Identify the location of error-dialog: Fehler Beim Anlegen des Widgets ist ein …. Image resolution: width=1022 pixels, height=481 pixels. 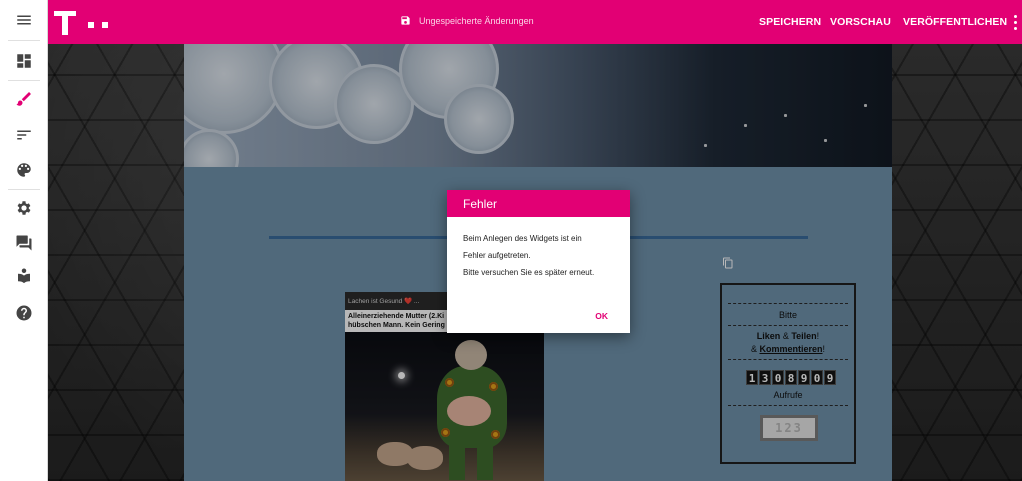
(538, 261).